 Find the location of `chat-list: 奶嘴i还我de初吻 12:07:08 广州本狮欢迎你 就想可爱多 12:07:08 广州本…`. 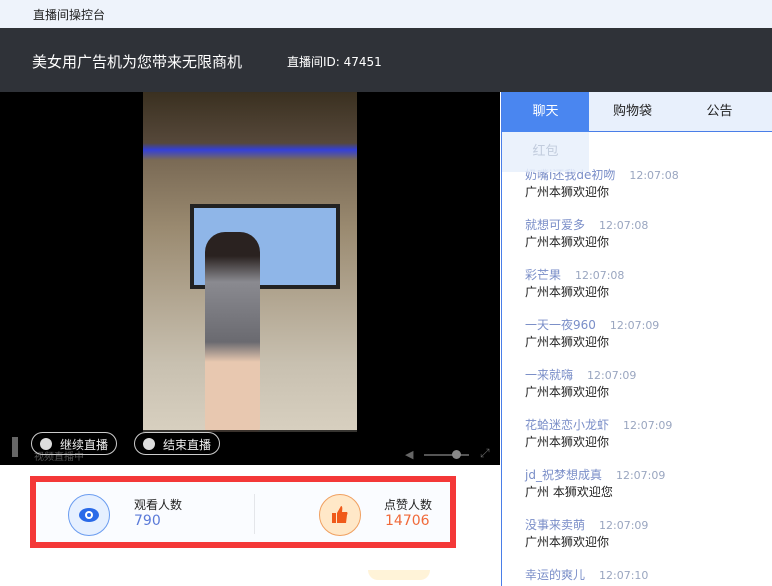

chat-list: 奶嘴i还我de初吻 12:07:08 广州本狮欢迎你 就想可爱多 12:07:08 广州本… is located at coordinates (602, 375).